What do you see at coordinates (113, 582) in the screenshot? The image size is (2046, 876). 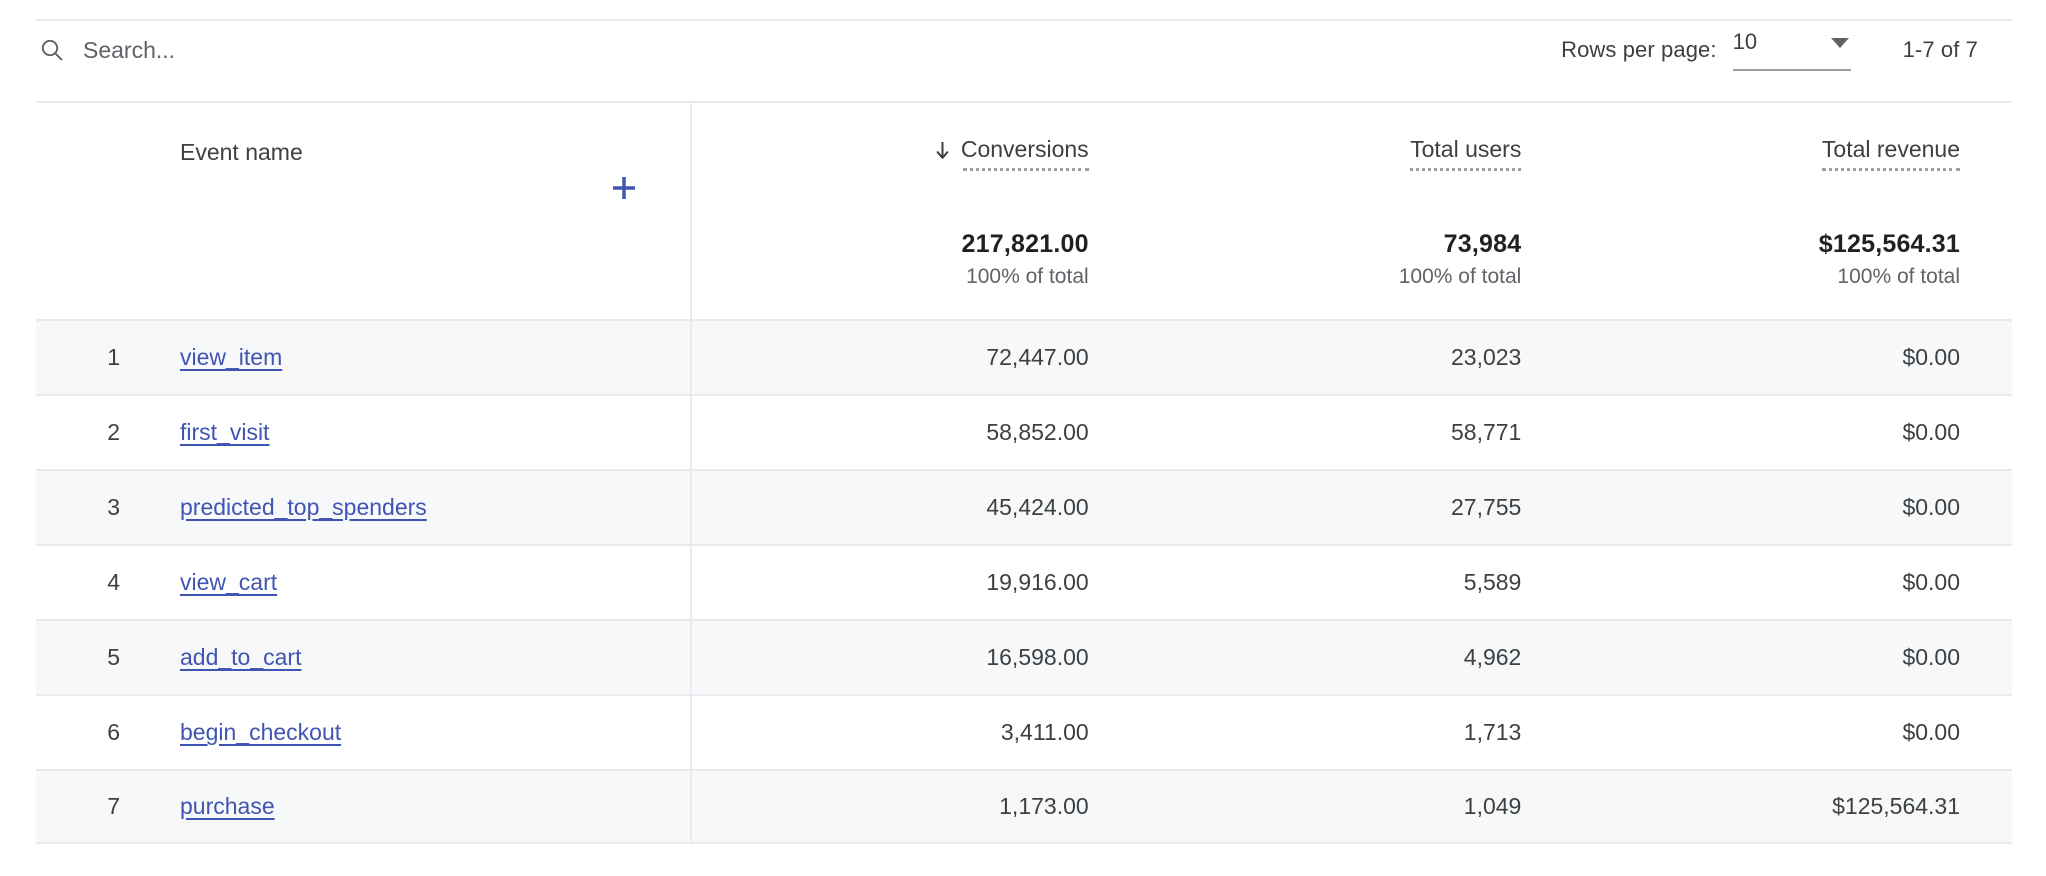 I see `row-index: 4` at bounding box center [113, 582].